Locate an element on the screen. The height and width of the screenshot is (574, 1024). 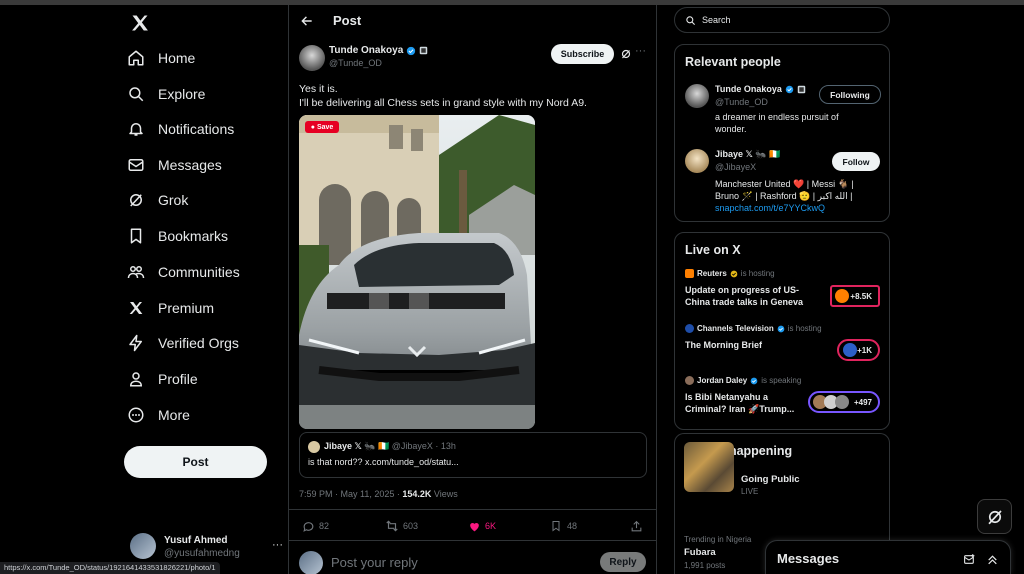
listener-count: +8.5K is located at coordinates (861, 296).